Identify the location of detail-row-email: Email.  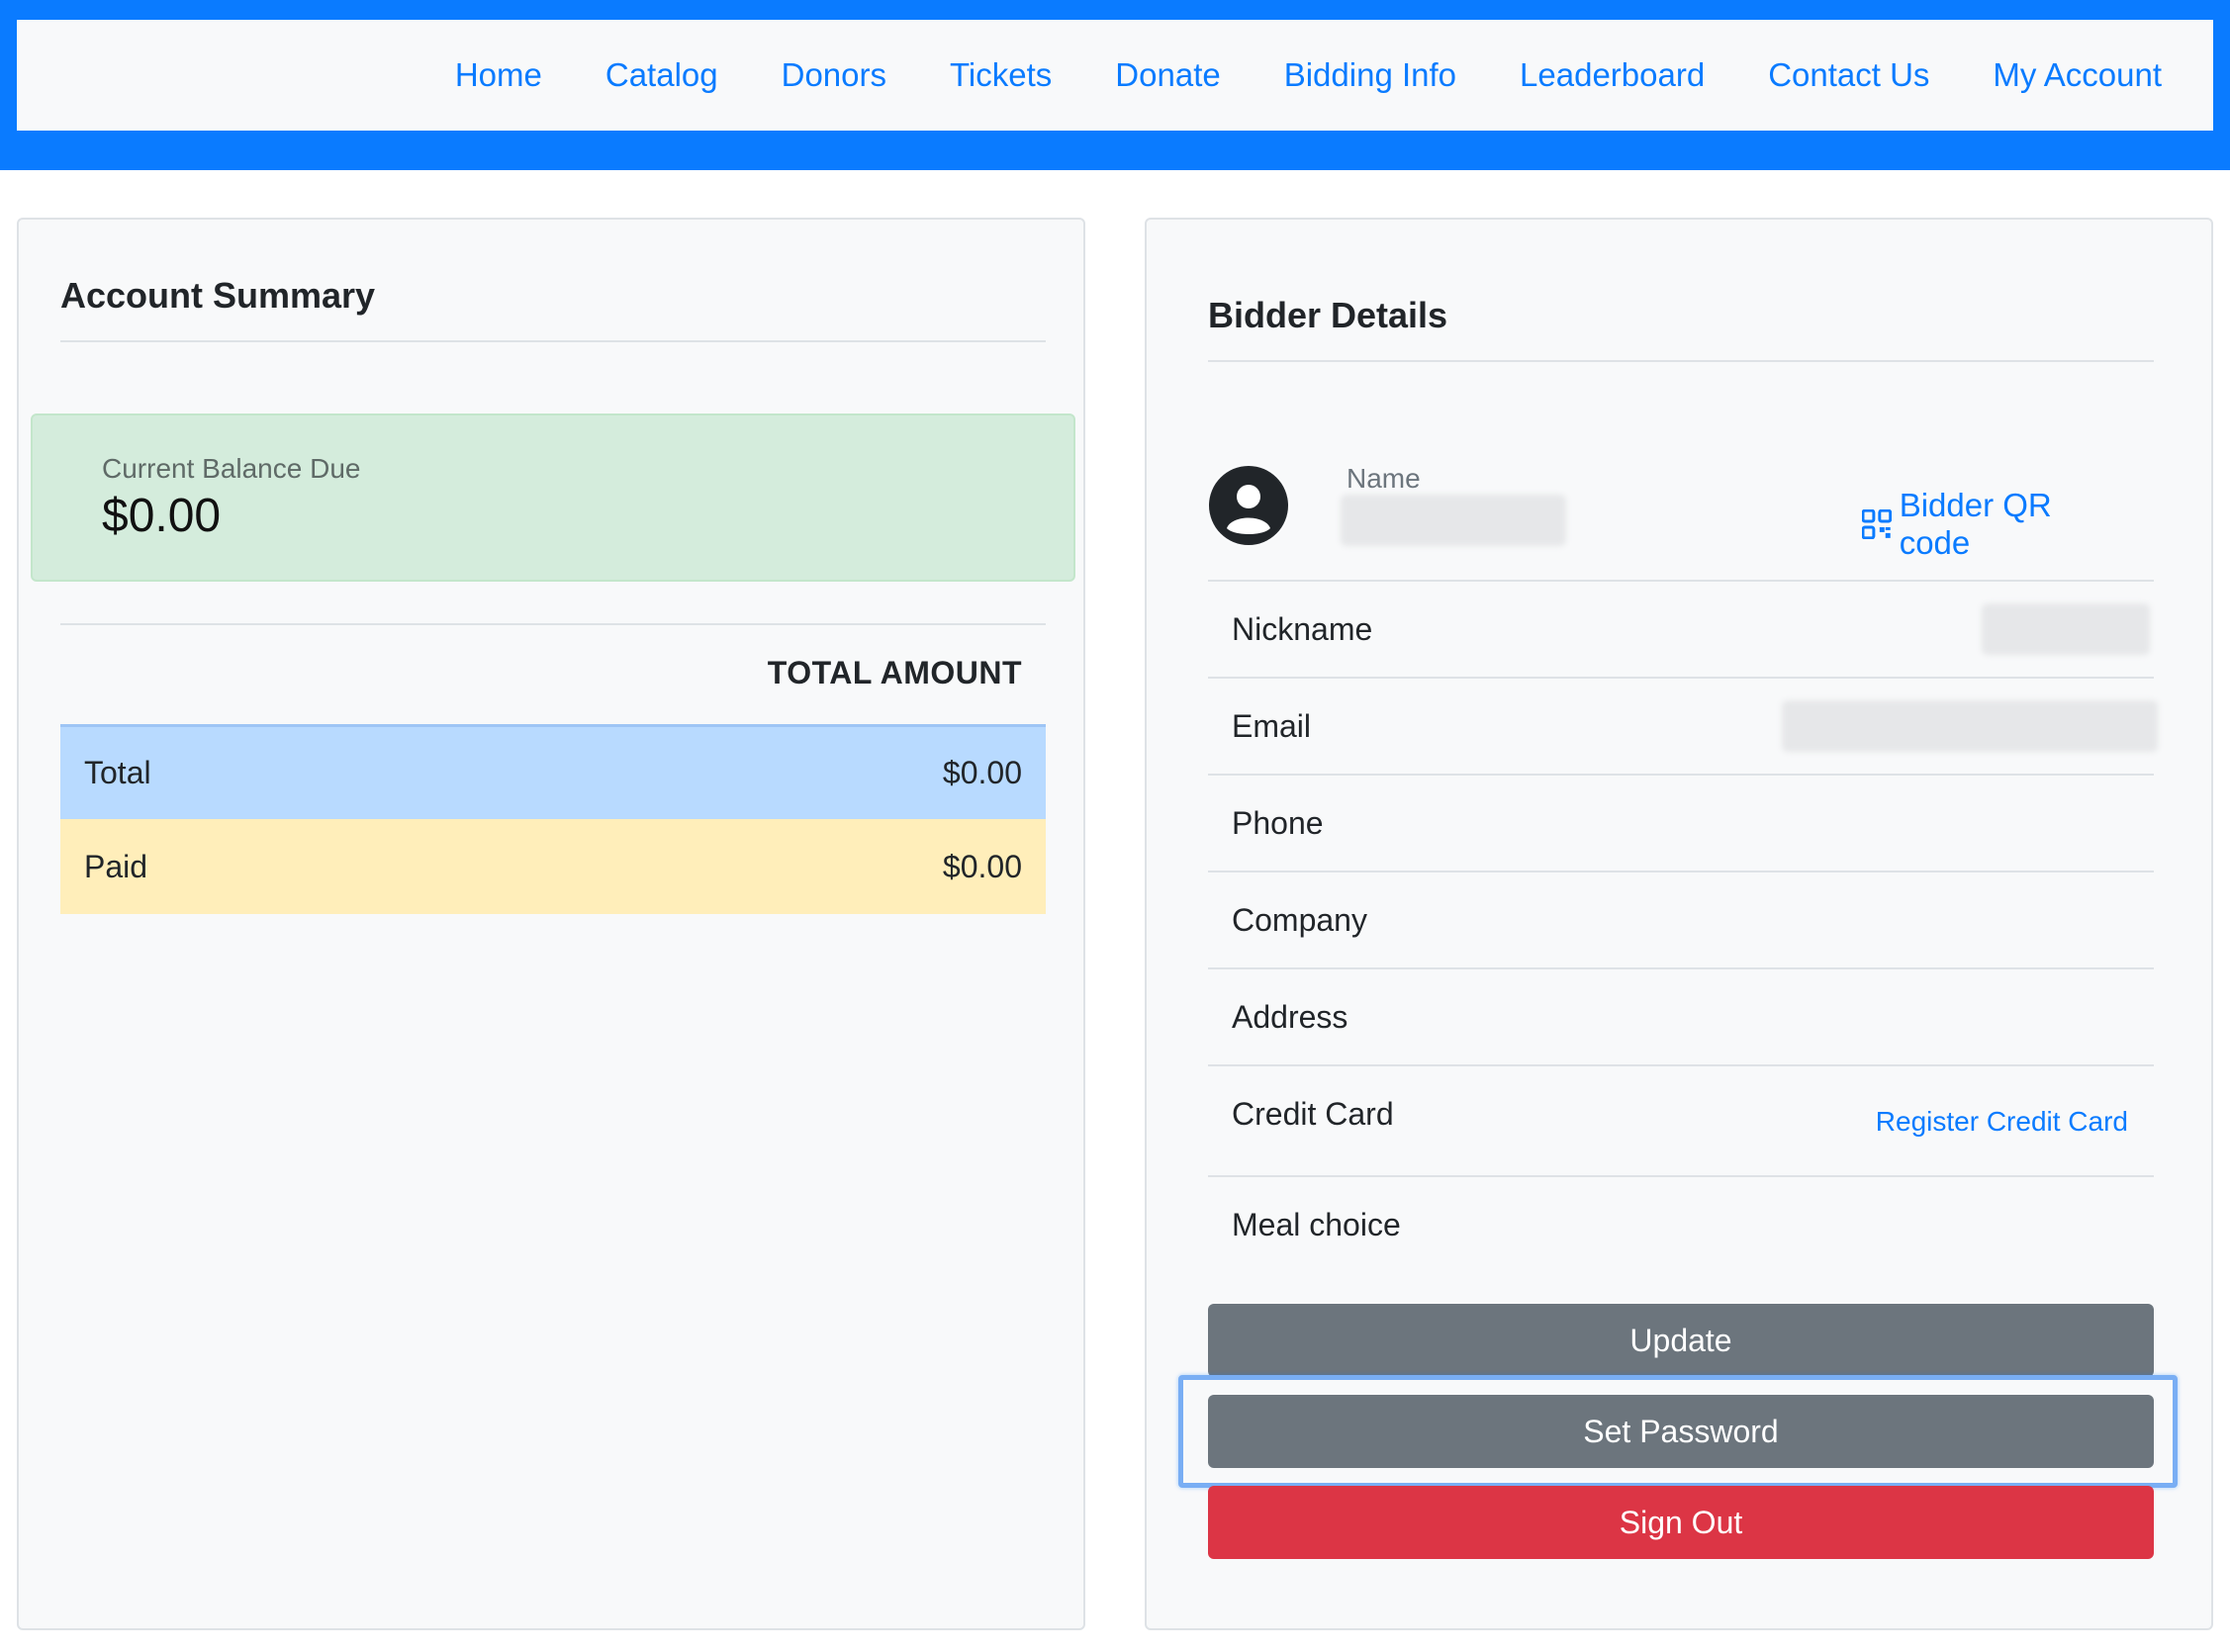
(1683, 725).